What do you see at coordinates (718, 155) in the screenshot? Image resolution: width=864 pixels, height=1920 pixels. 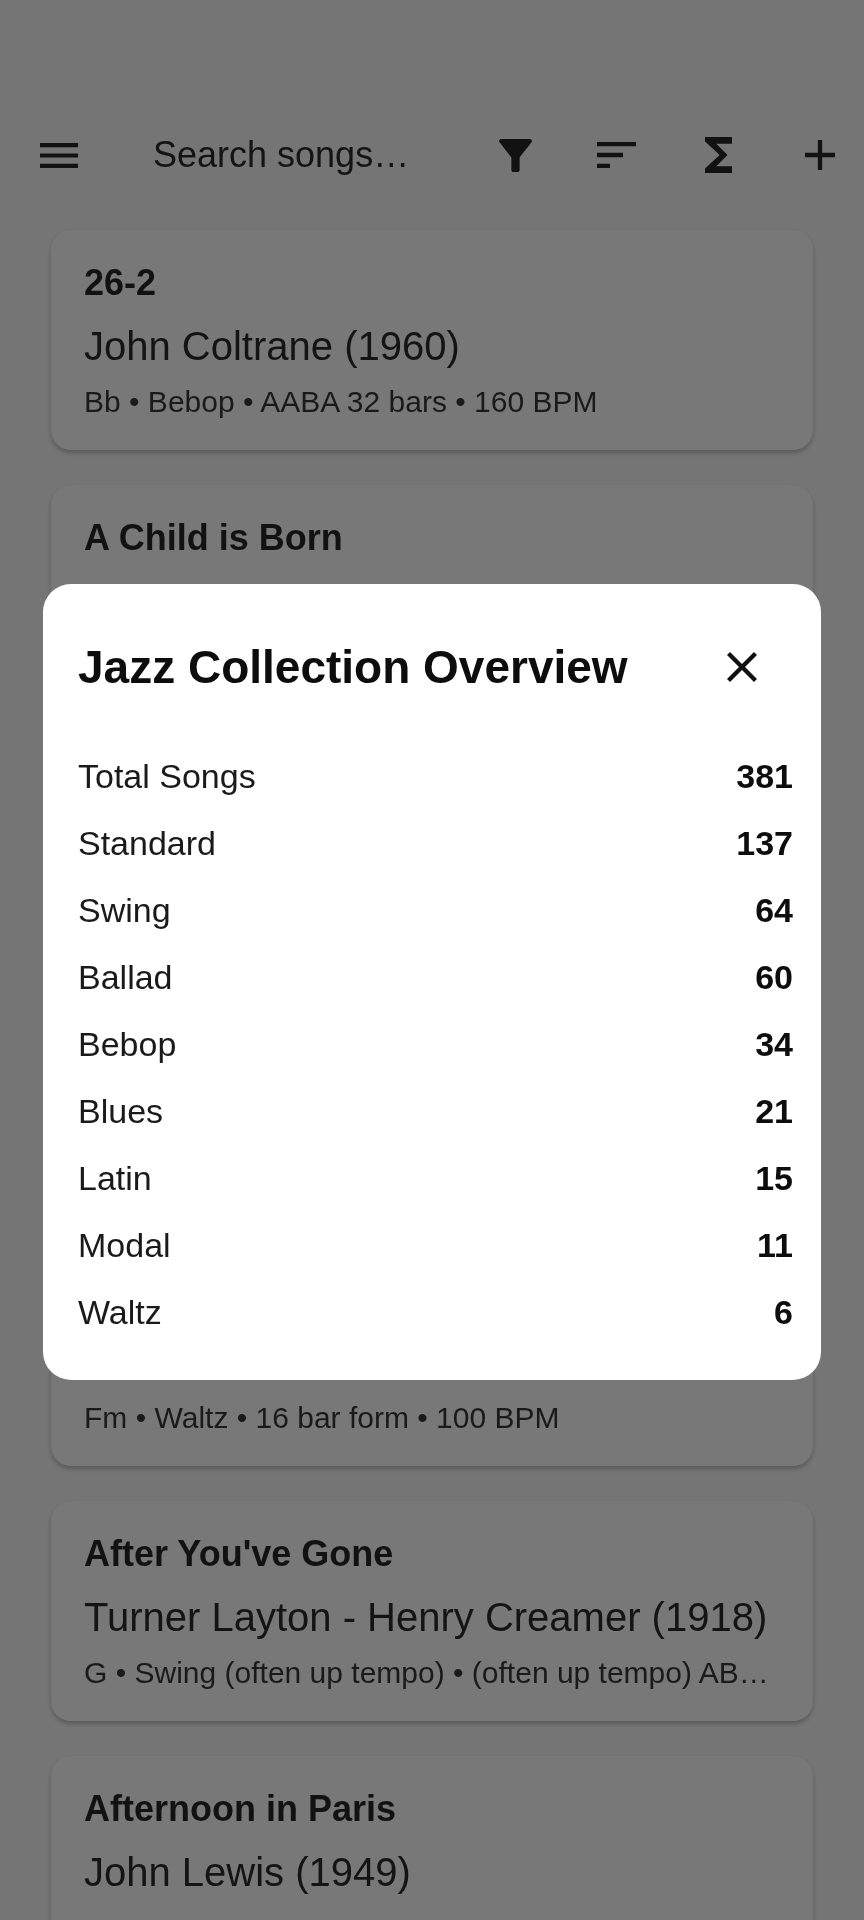 I see `sigma-icon` at bounding box center [718, 155].